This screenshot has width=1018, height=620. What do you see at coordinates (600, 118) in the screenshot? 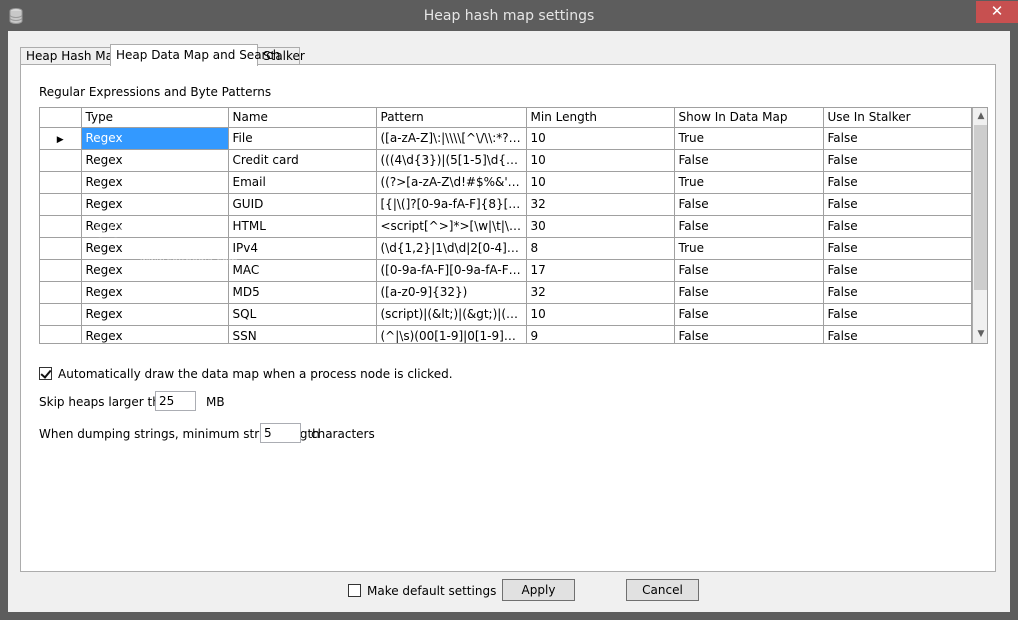
I see `column-header-min-length: Min Length` at bounding box center [600, 118].